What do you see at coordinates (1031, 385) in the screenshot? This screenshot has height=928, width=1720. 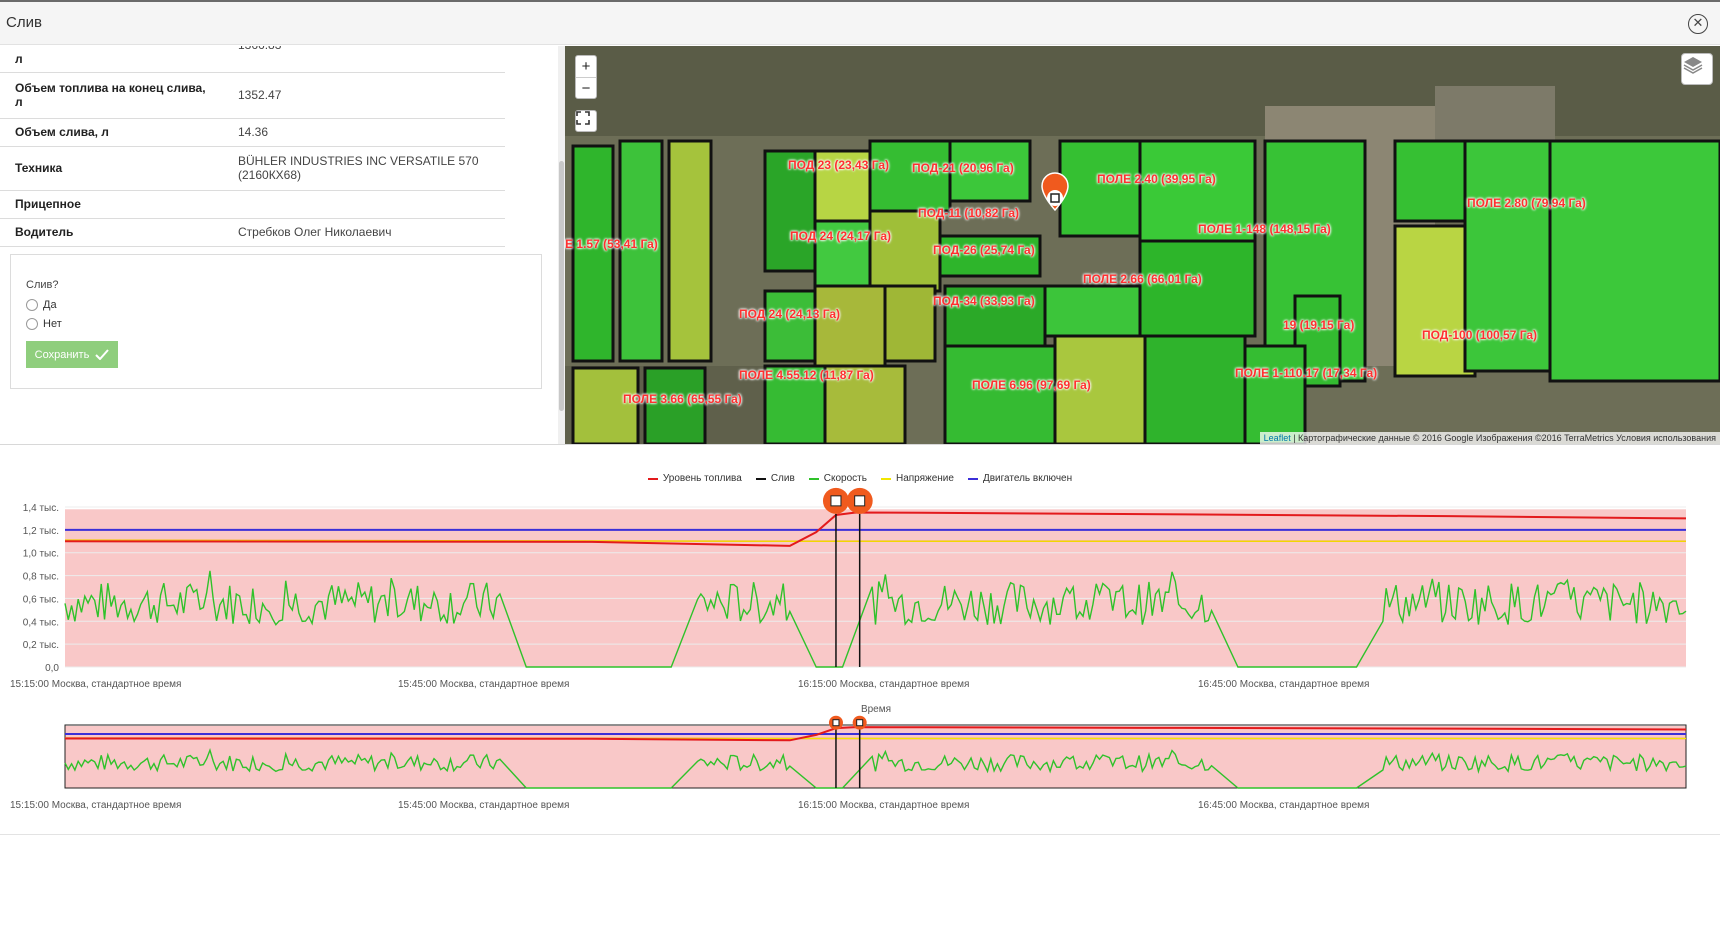 I see `field-label: ПОЛЕ 6.96 (97,69 Га)` at bounding box center [1031, 385].